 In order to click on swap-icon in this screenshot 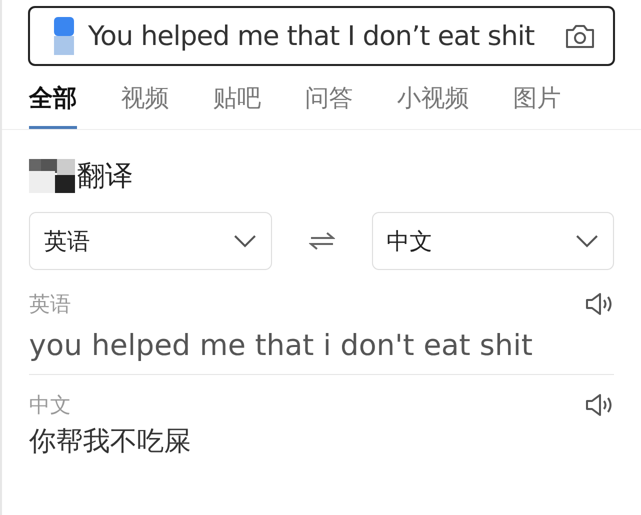, I will do `click(321, 241)`.